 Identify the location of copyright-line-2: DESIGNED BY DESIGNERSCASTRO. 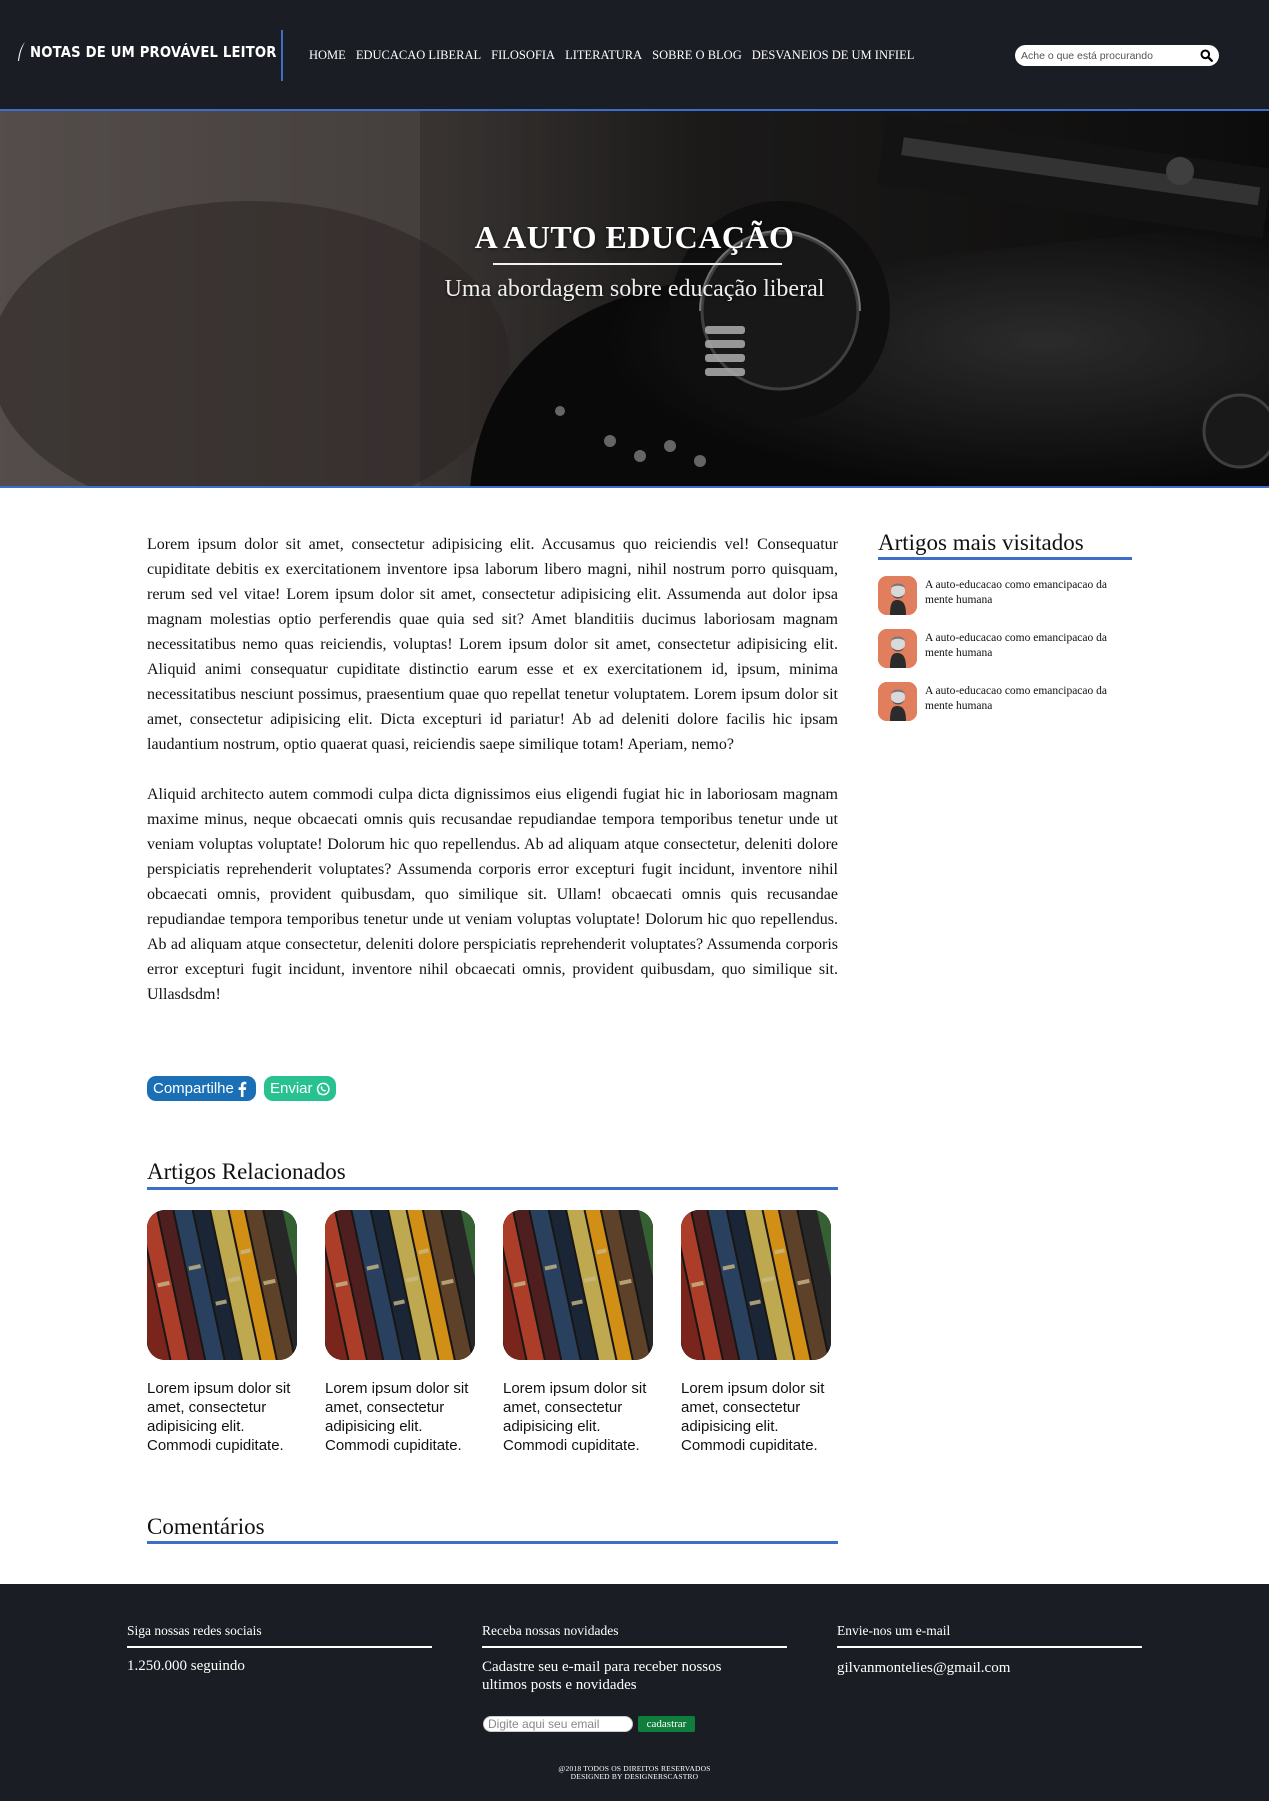
(634, 1776).